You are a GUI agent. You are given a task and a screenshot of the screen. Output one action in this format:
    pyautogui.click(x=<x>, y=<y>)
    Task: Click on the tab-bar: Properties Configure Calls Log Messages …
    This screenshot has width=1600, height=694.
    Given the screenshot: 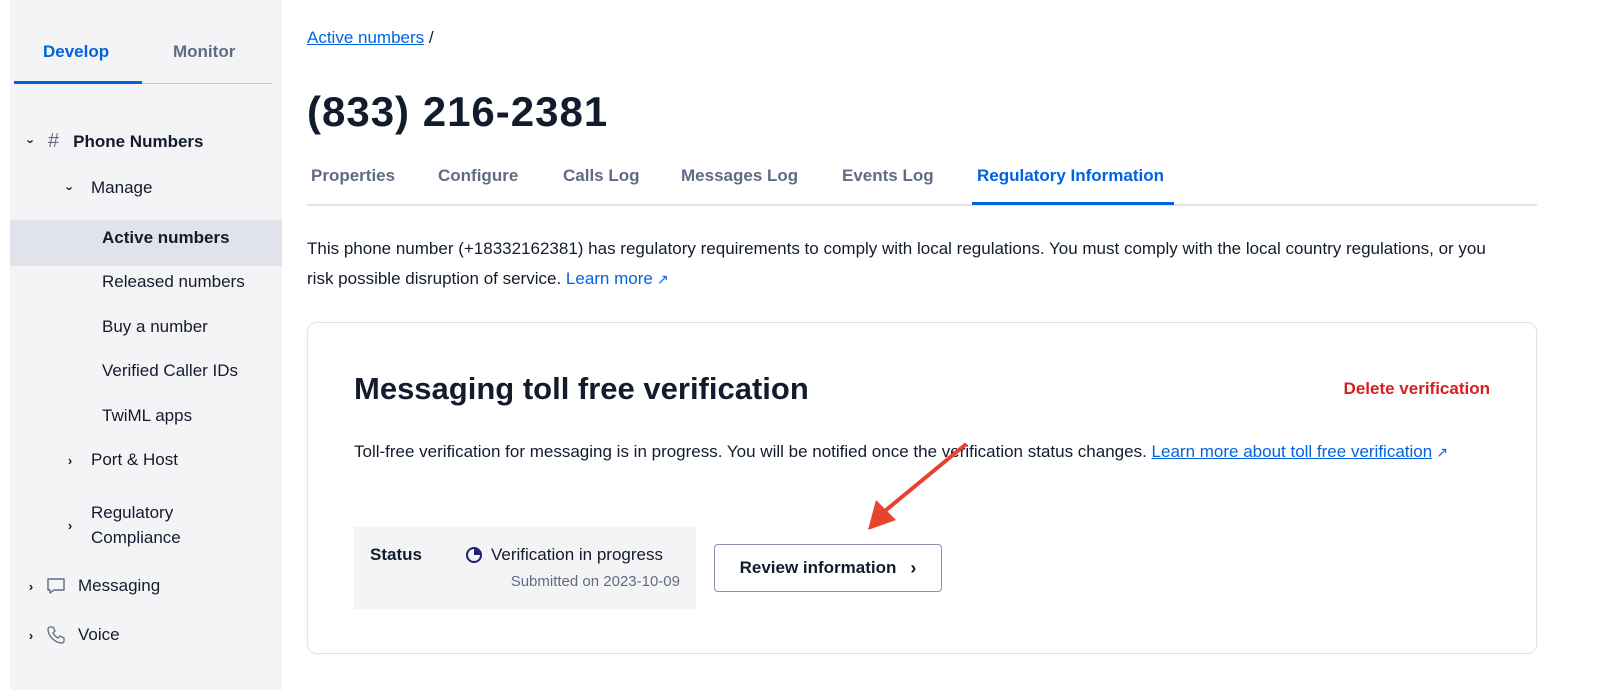 What is the action you would take?
    pyautogui.click(x=922, y=182)
    